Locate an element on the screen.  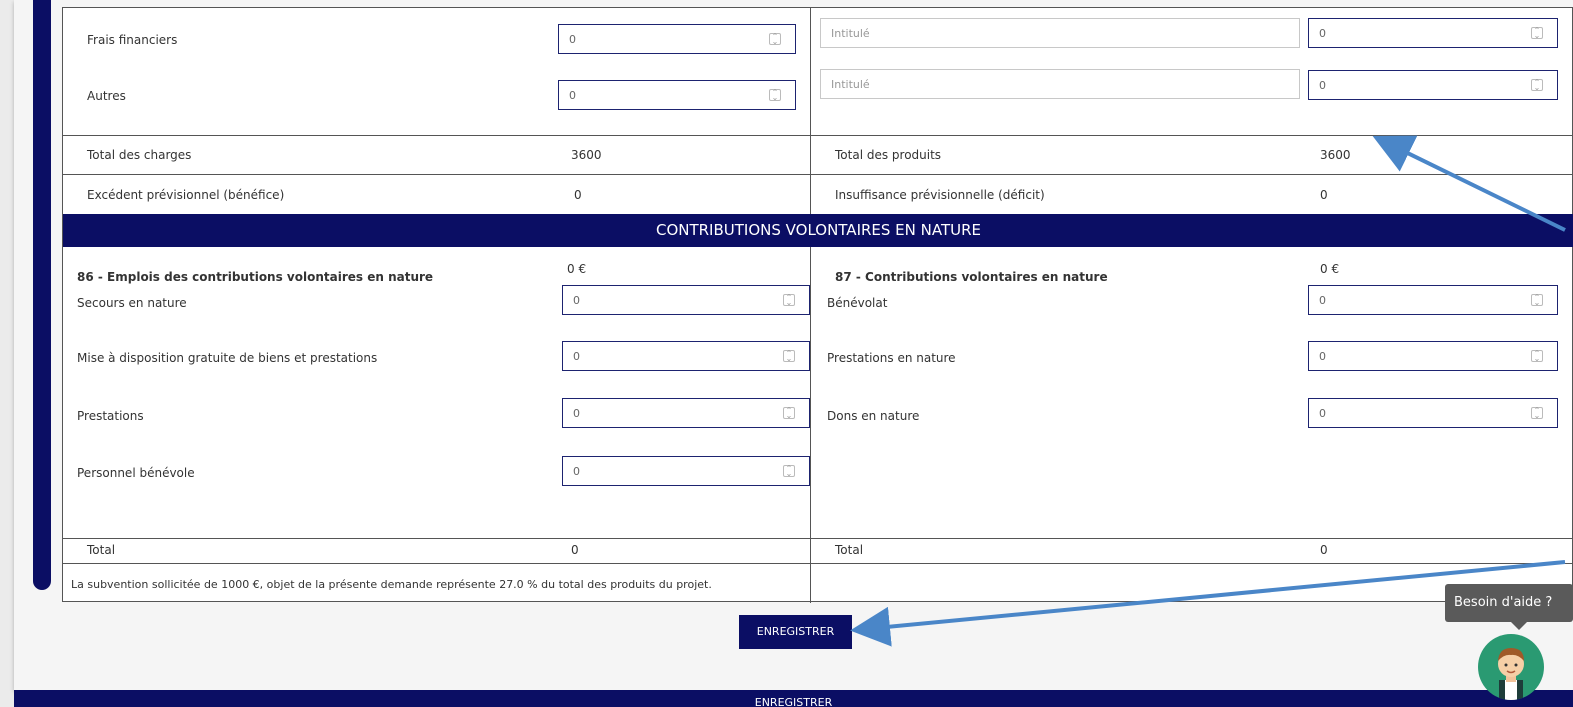
help-tooltip: Besoin d'aide ? is located at coordinates (1509, 603).